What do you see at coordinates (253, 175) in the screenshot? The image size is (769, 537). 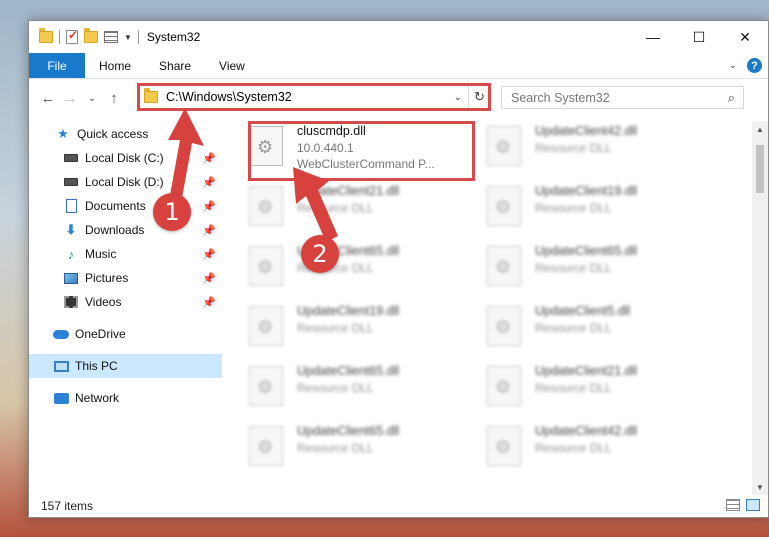 I see `callout-arrows` at bounding box center [253, 175].